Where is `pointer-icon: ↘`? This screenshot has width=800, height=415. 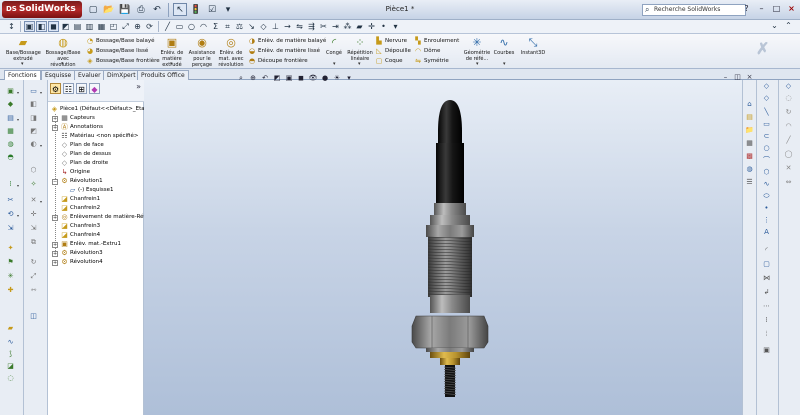
pointer-icon: ↘ is located at coordinates (251, 26).